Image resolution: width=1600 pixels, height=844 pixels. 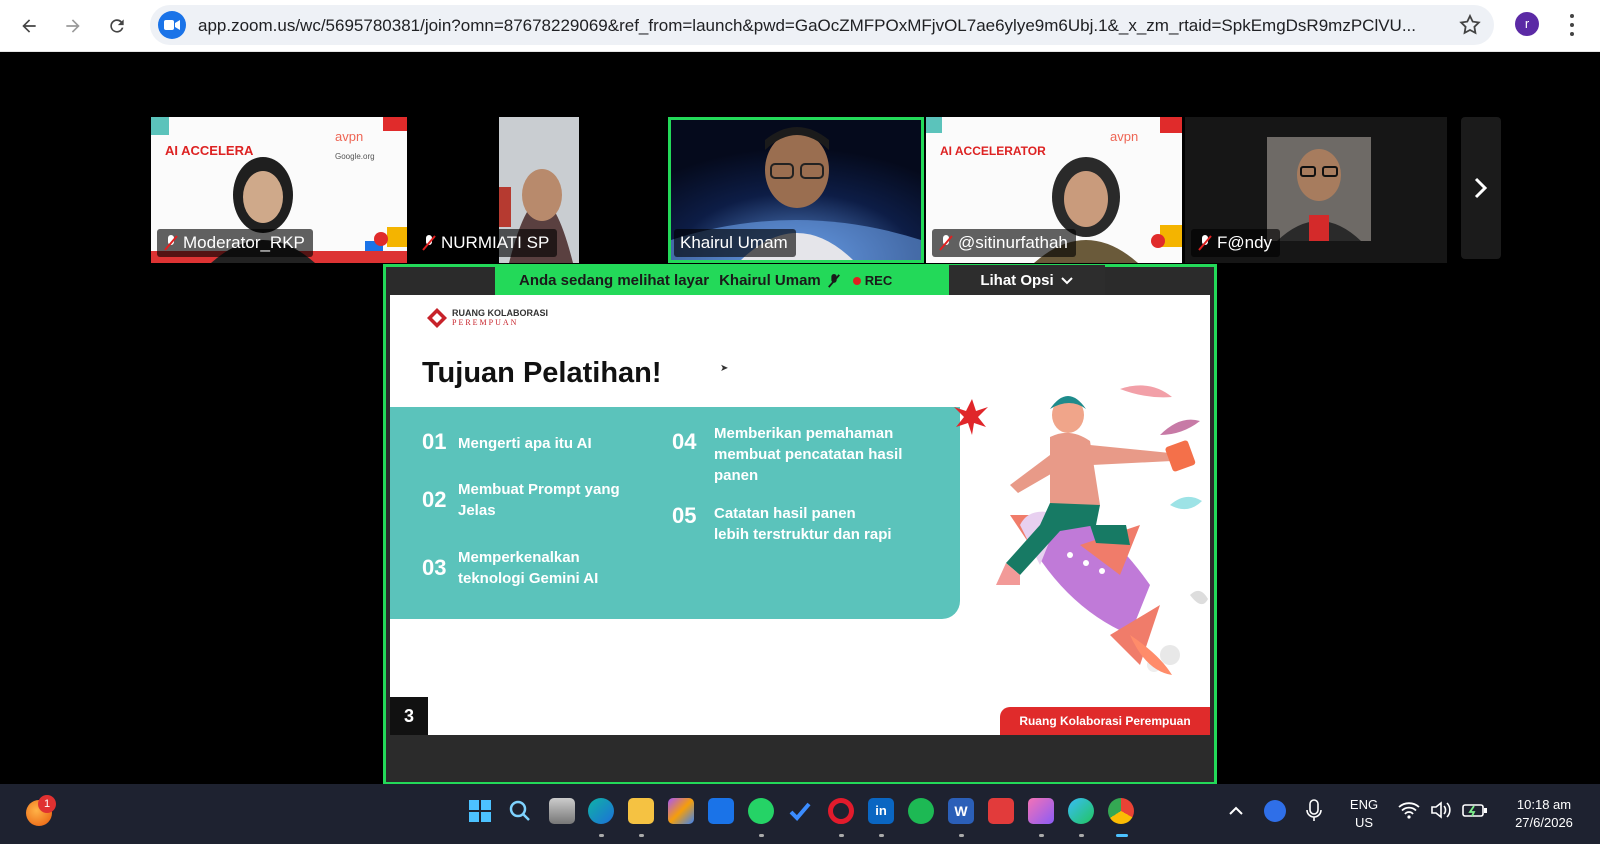 What do you see at coordinates (796, 190) in the screenshot?
I see `participant-tile-3-active-speaker: Khairul Umam` at bounding box center [796, 190].